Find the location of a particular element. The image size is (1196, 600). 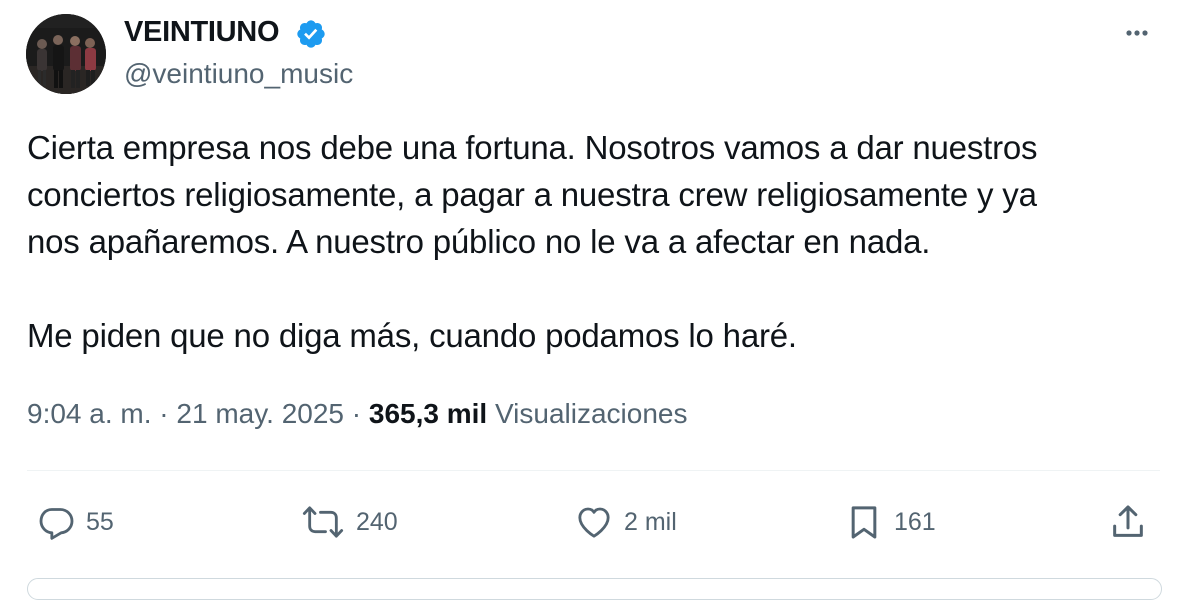

repost-count: 240 is located at coordinates (377, 521).